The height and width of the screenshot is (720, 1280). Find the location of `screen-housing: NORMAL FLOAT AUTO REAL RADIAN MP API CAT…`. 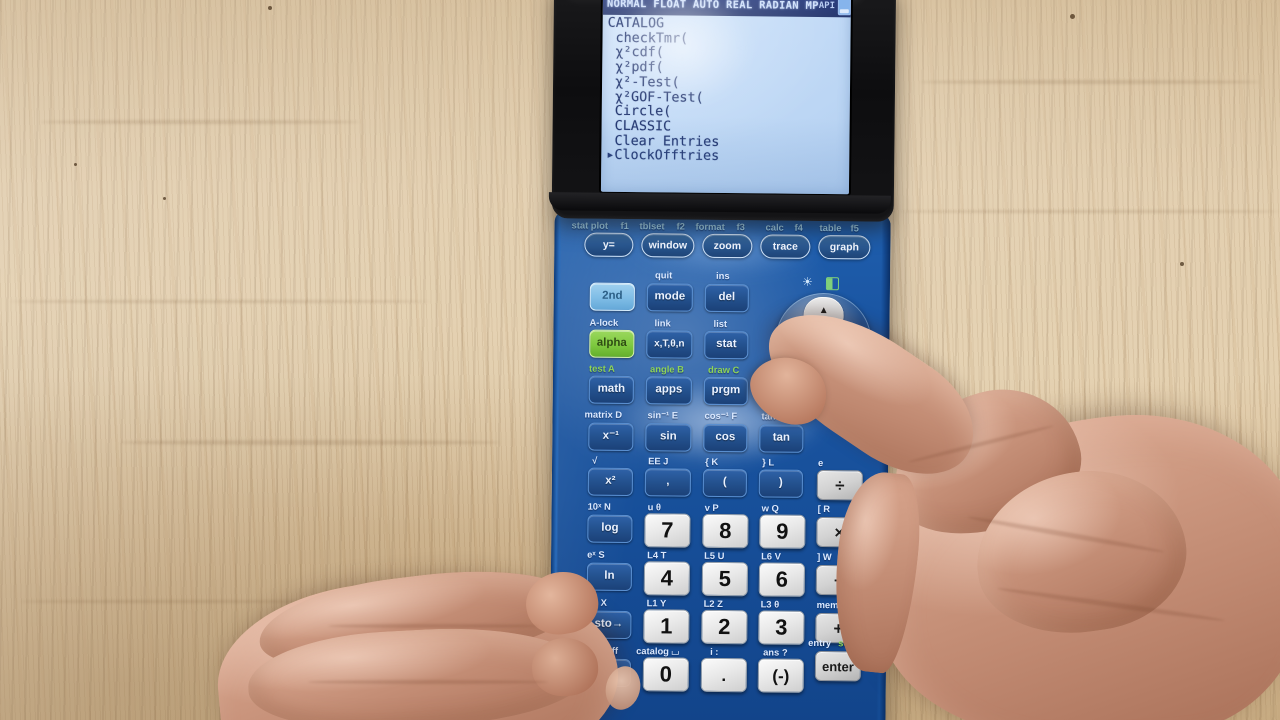

screen-housing: NORMAL FLOAT AUTO REAL RADIAN MP API CAT… is located at coordinates (722, 111).